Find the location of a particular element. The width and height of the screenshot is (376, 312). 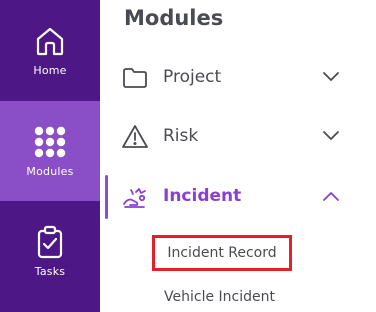

module-incident: Incident is located at coordinates (238, 197).